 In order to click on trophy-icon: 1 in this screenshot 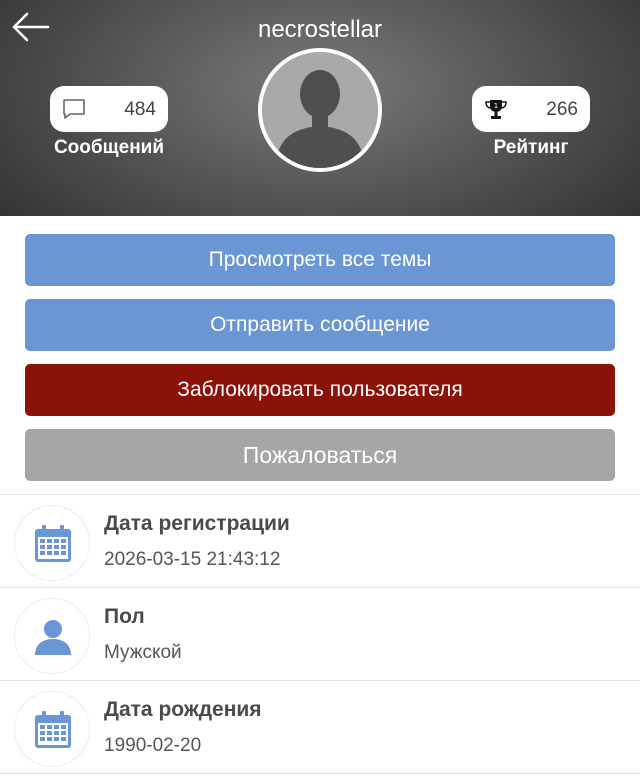, I will do `click(496, 109)`.